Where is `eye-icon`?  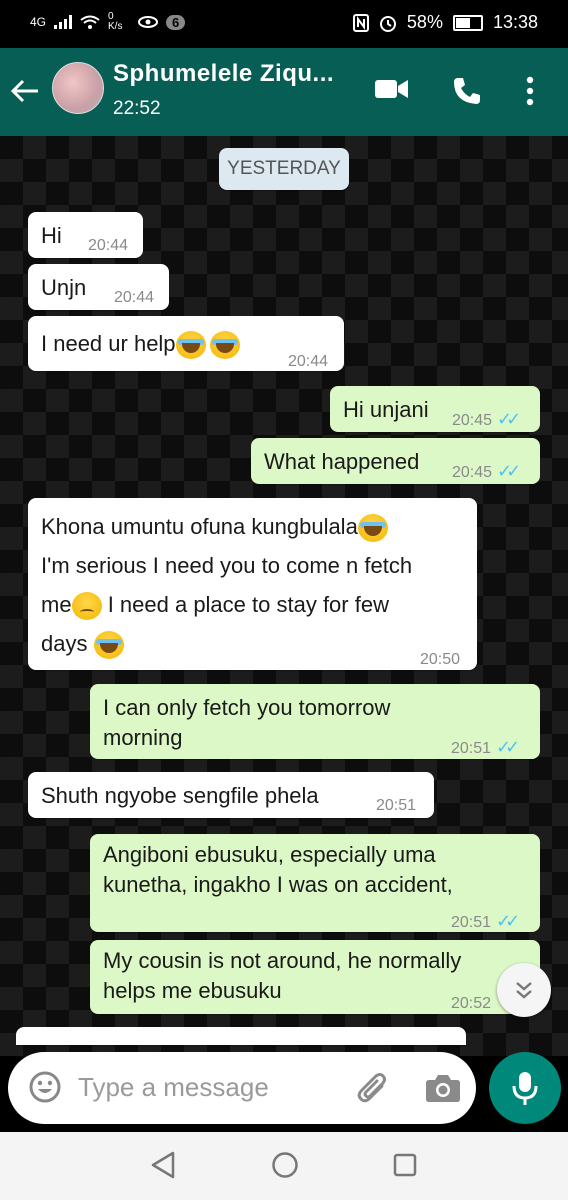 eye-icon is located at coordinates (148, 22).